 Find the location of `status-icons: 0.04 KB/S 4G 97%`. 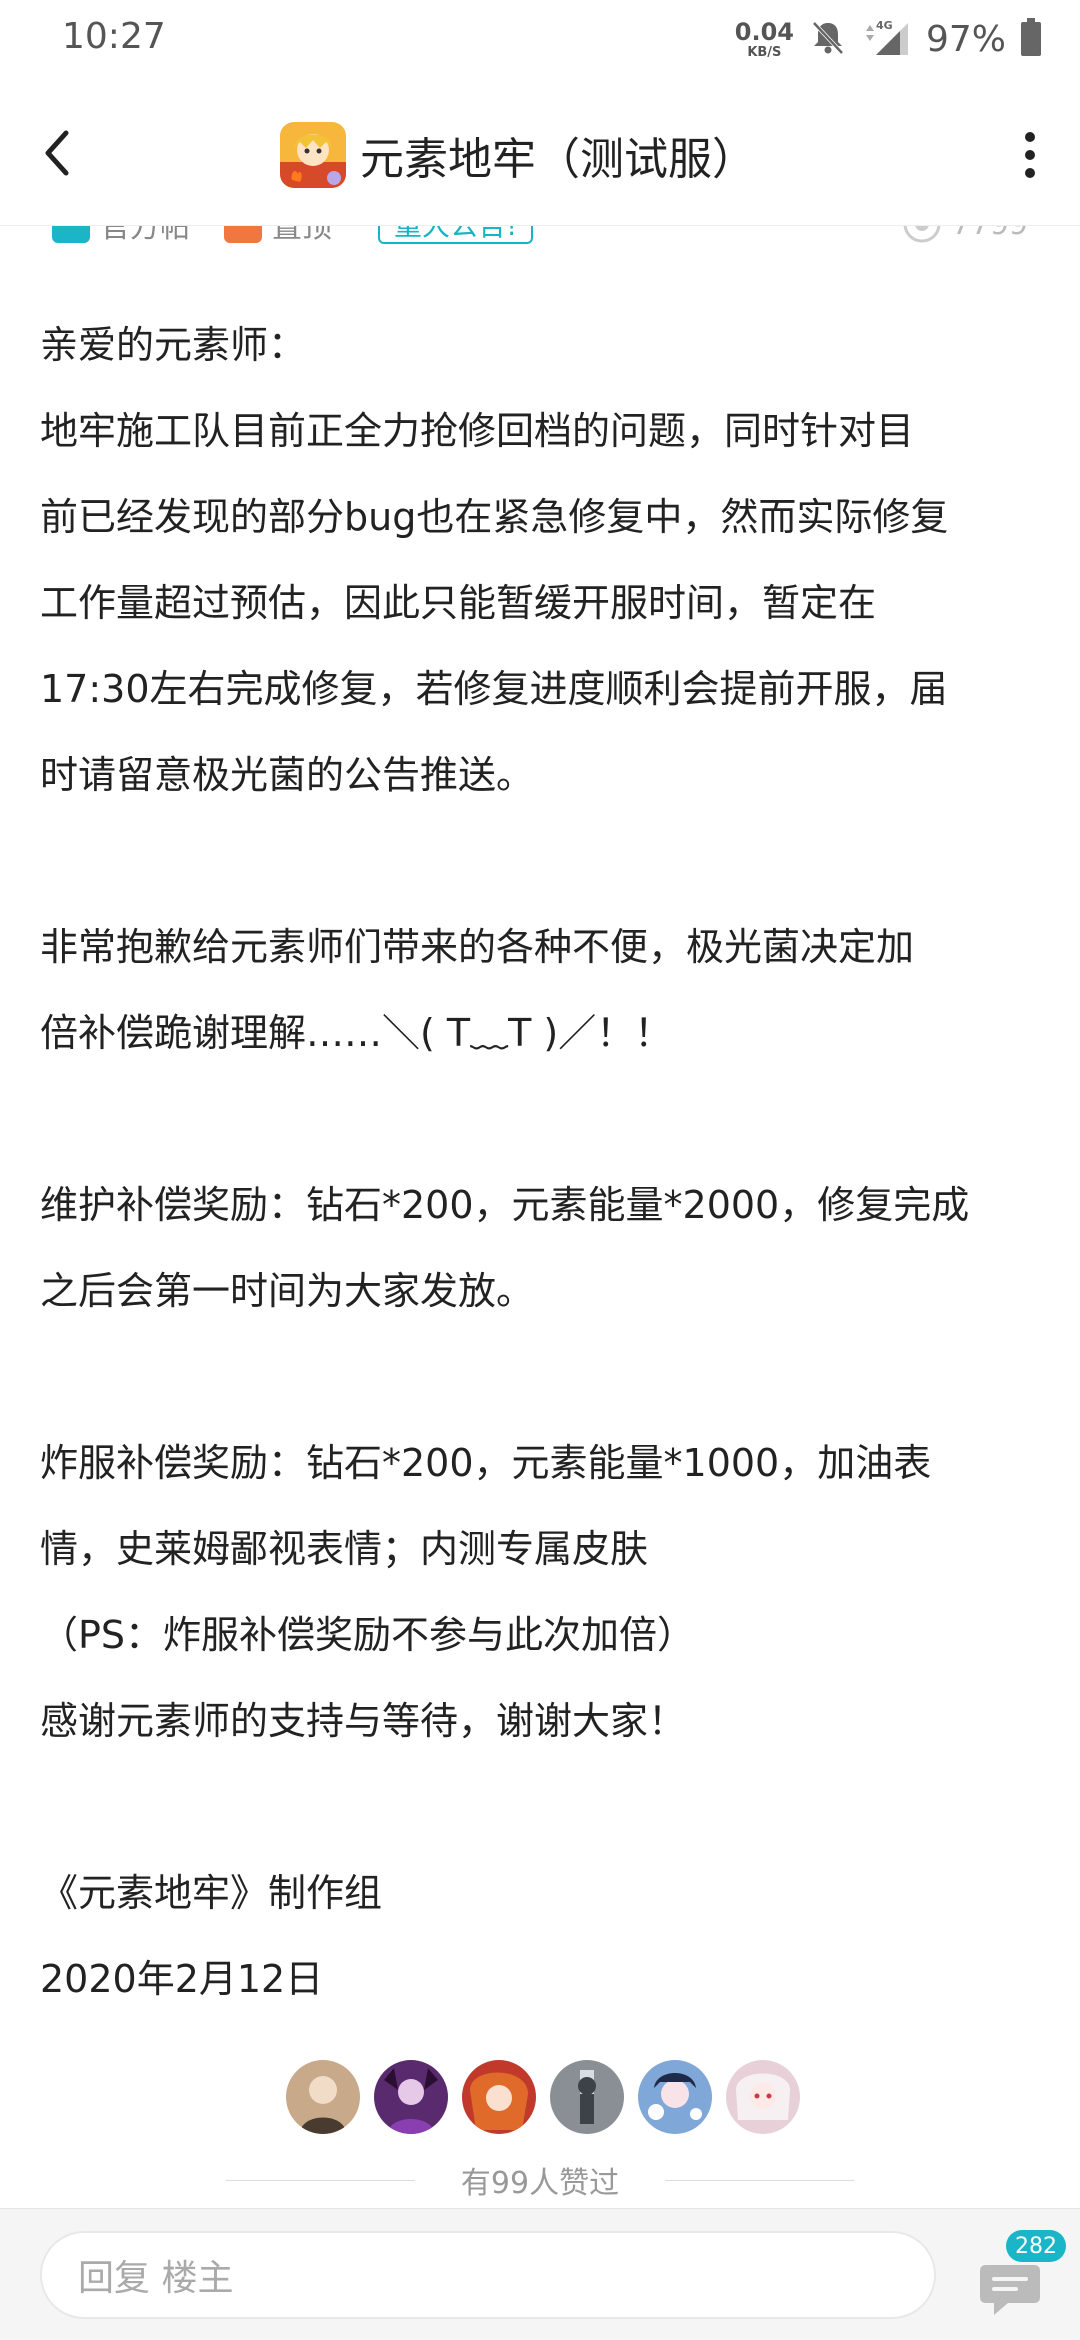

status-icons: 0.04 KB/S 4G 97% is located at coordinates (888, 39).